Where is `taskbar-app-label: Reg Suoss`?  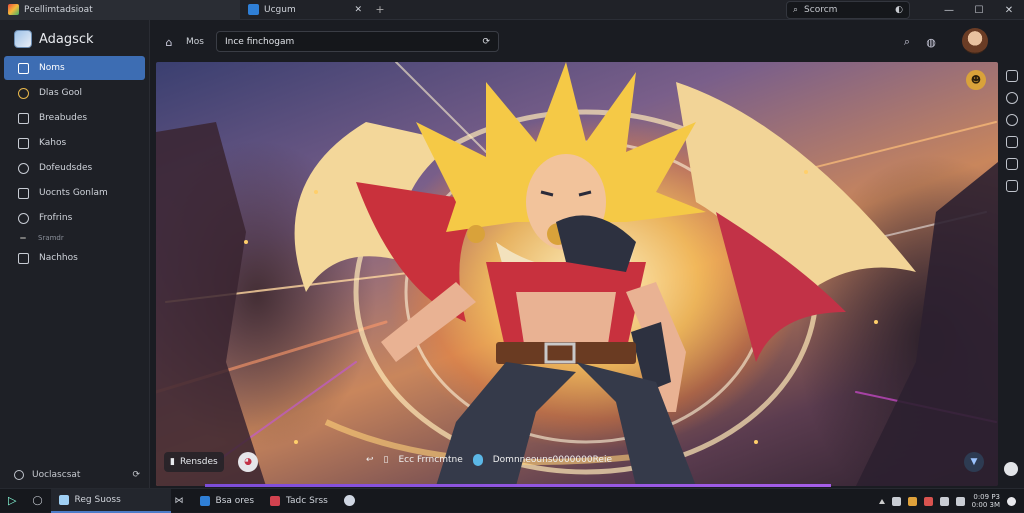 taskbar-app-label: Reg Suoss is located at coordinates (97, 499).